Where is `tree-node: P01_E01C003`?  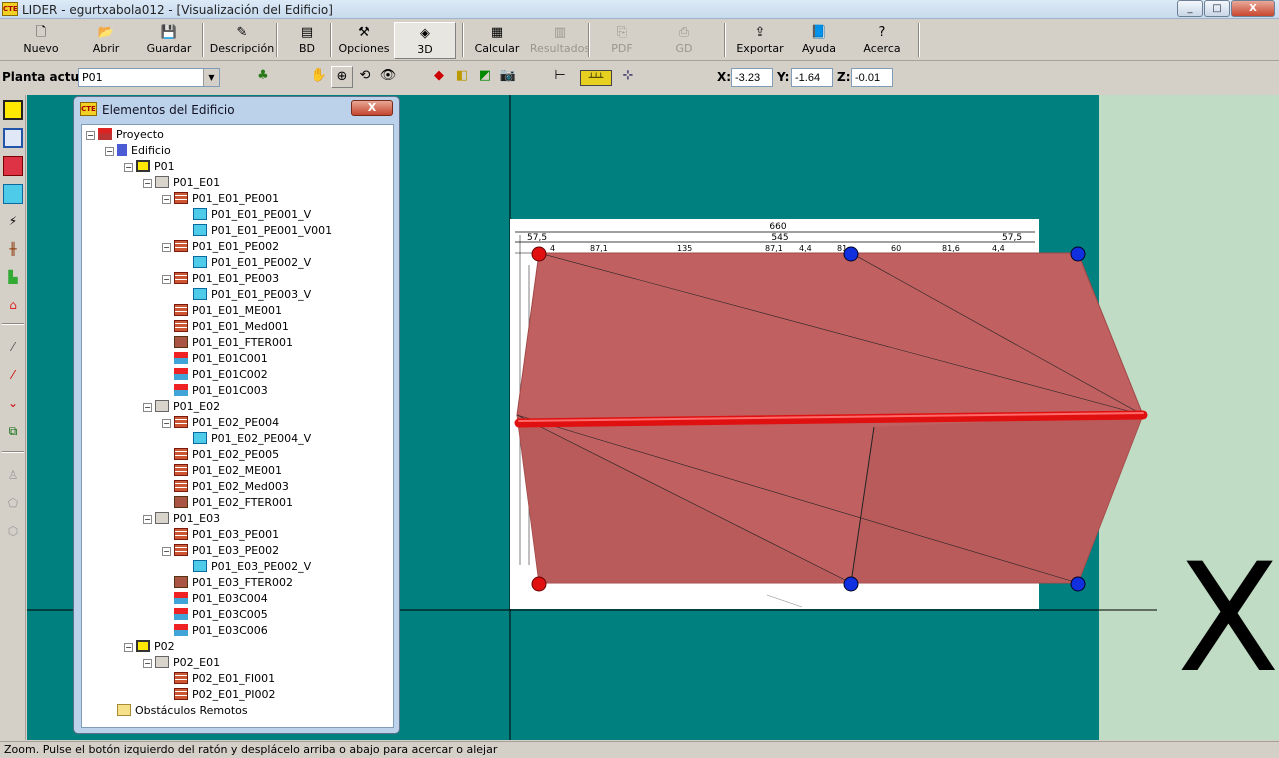
tree-node: P01_E01C003 is located at coordinates (215, 391).